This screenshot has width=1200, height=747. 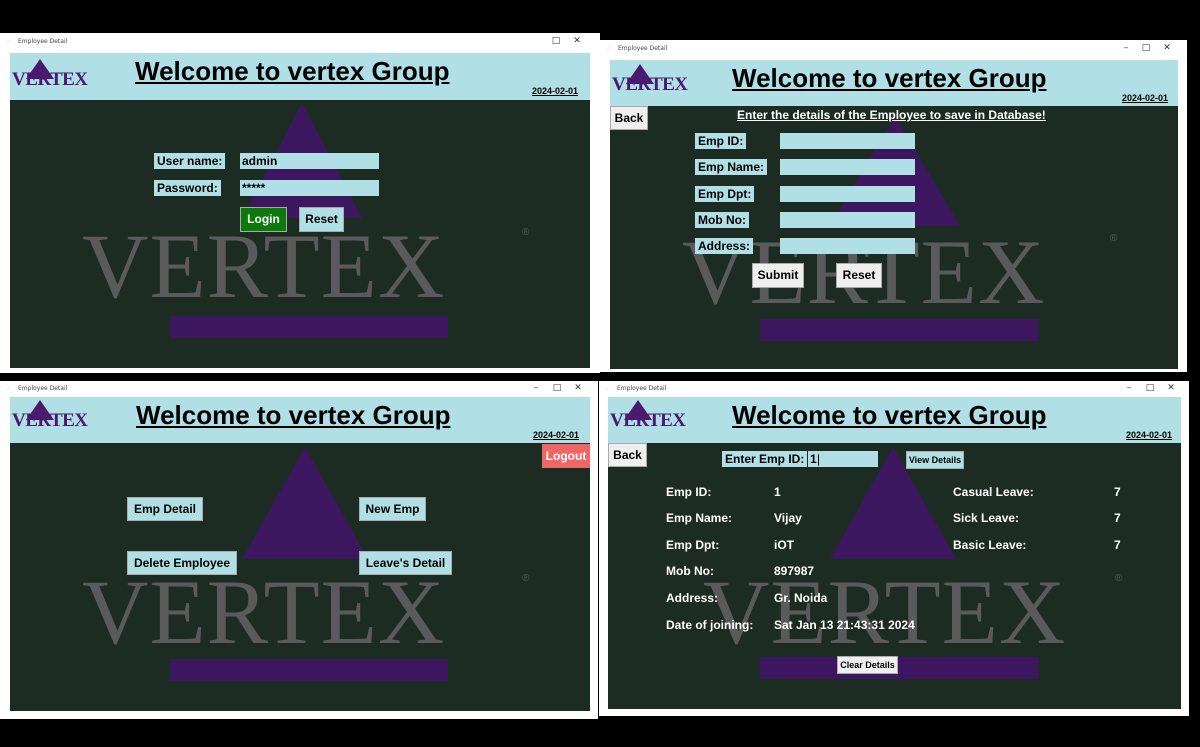 I want to click on emp-id-search-input: 1, so click(x=843, y=459).